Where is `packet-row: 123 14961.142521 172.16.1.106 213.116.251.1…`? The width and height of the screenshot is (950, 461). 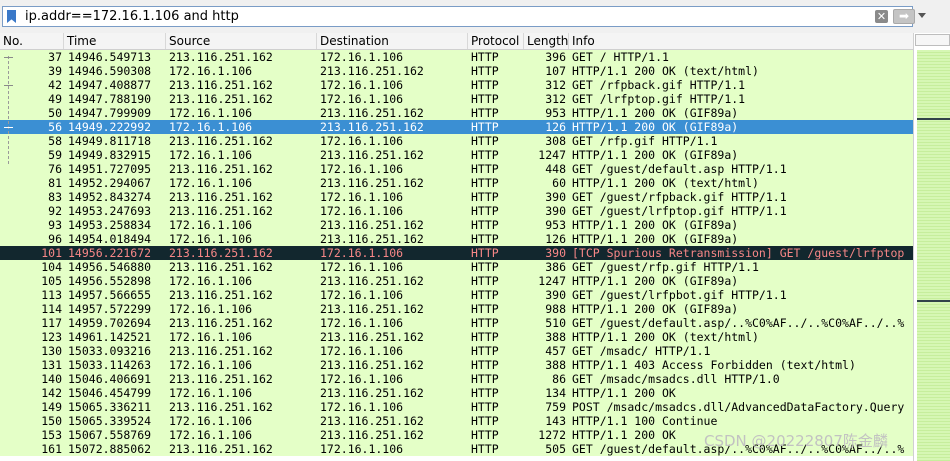 packet-row: 123 14961.142521 172.16.1.106 213.116.251.1… is located at coordinates (456, 337).